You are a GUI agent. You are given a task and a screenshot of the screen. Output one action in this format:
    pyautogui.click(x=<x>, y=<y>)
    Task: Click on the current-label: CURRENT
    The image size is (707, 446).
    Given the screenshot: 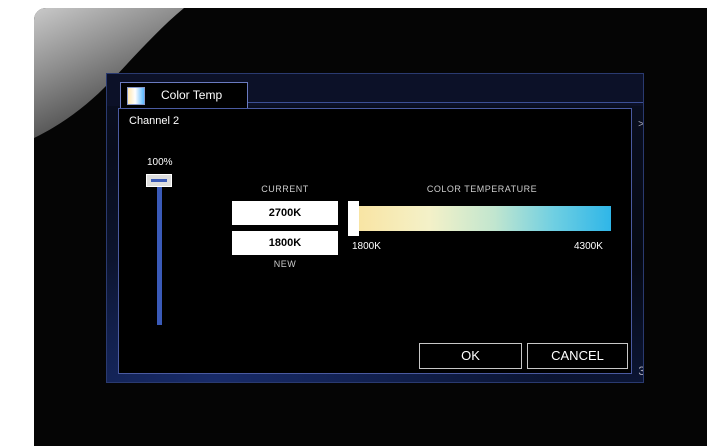 What is the action you would take?
    pyautogui.click(x=285, y=189)
    